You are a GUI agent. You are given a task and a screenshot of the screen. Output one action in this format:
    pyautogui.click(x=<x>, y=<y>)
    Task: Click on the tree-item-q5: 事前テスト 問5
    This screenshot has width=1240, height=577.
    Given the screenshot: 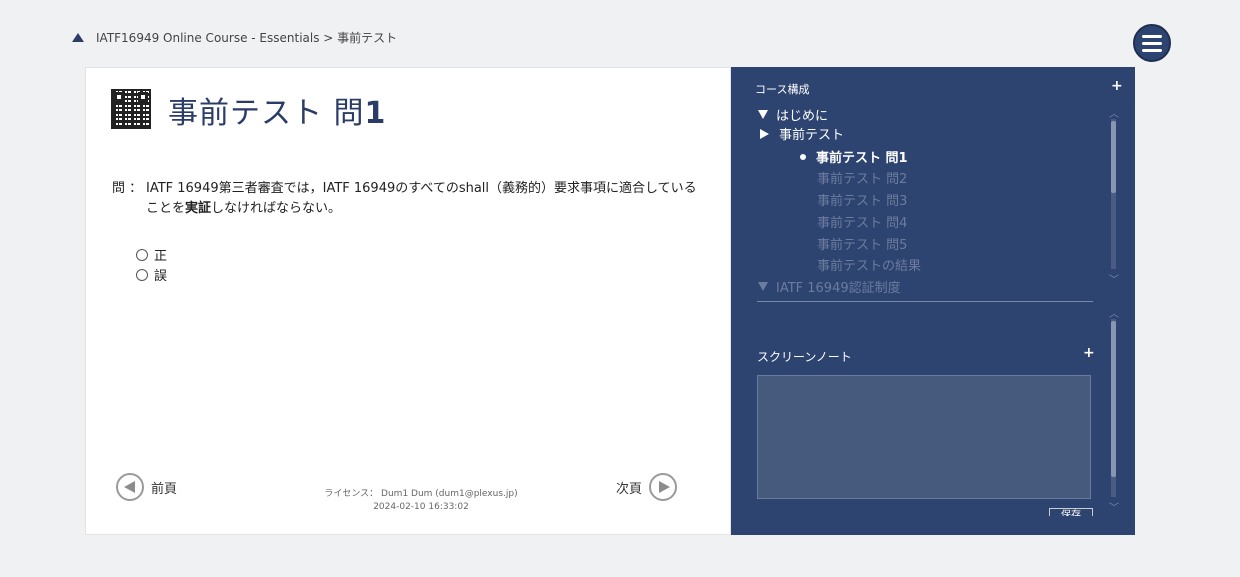 What is the action you would take?
    pyautogui.click(x=862, y=243)
    